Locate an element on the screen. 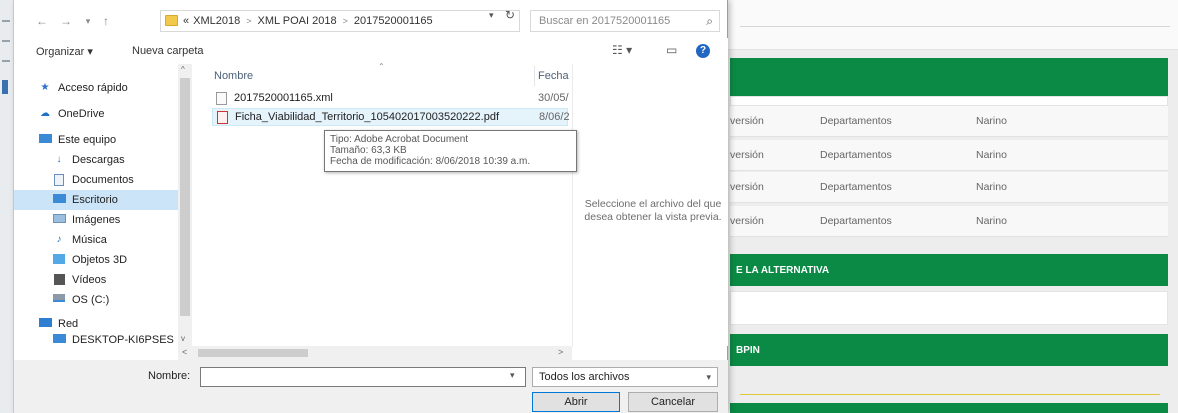 The height and width of the screenshot is (413, 1178). nav-item-this-pc: Este equipo is located at coordinates (97, 140).